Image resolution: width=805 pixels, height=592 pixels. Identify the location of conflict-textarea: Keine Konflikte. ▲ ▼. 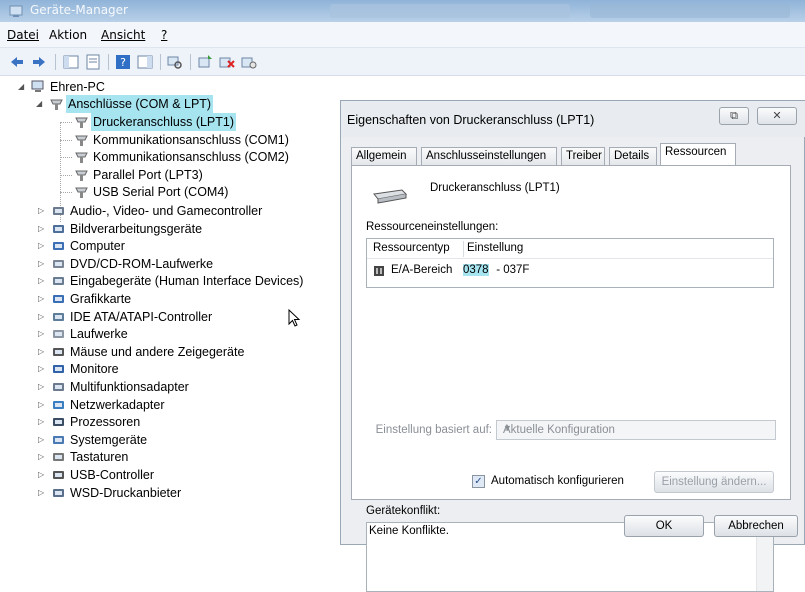
(570, 557).